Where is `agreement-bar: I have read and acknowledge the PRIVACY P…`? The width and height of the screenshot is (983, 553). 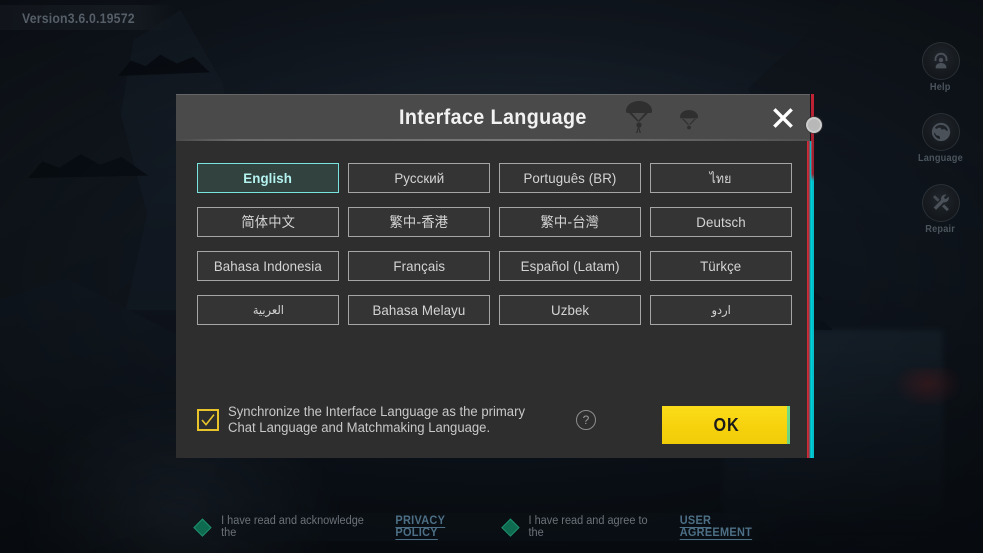
agreement-bar: I have read and acknowledge the PRIVACY P… is located at coordinates (489, 527).